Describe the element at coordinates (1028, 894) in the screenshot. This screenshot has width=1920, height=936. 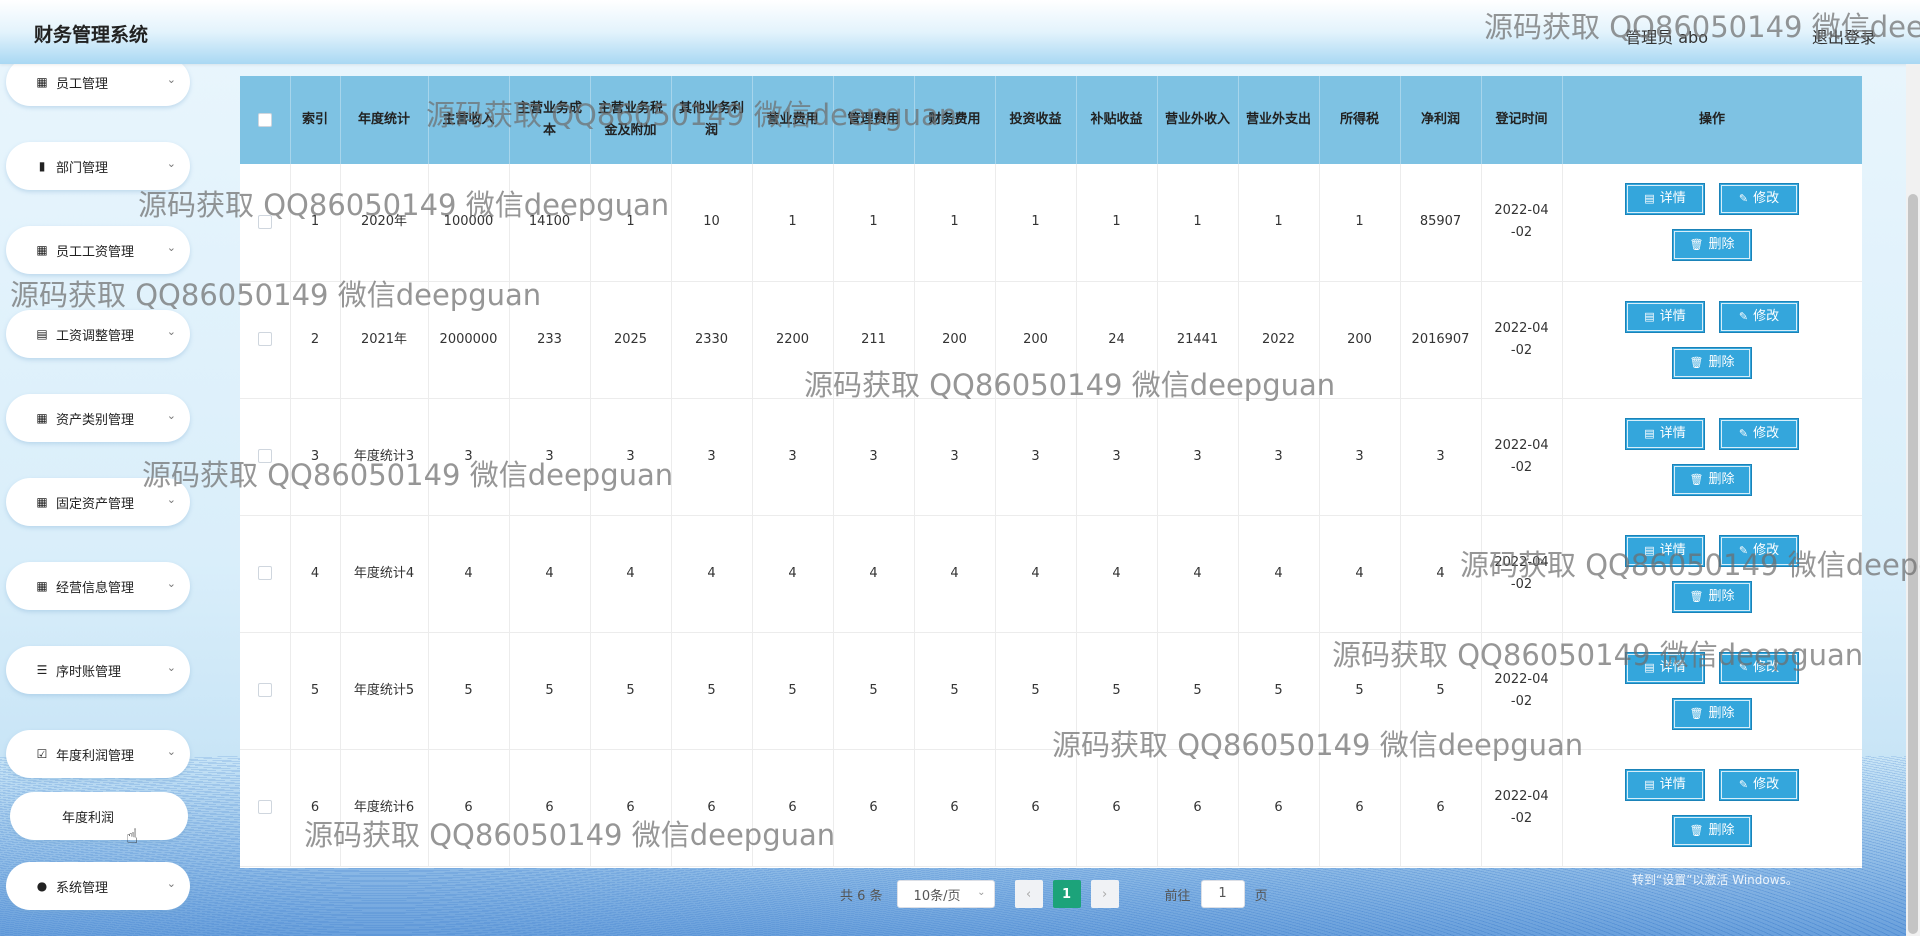
I see `prev-page-button: ‹` at that location.